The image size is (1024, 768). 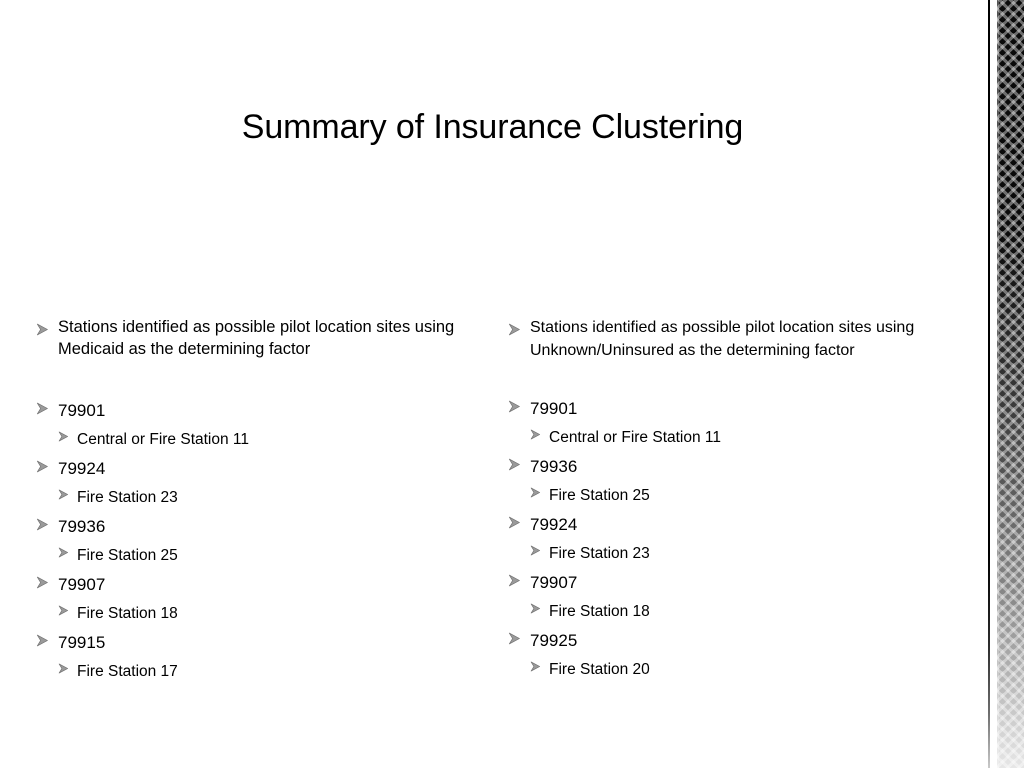 I want to click on zip-group: 79925 Fire Station 20, so click(x=747, y=655).